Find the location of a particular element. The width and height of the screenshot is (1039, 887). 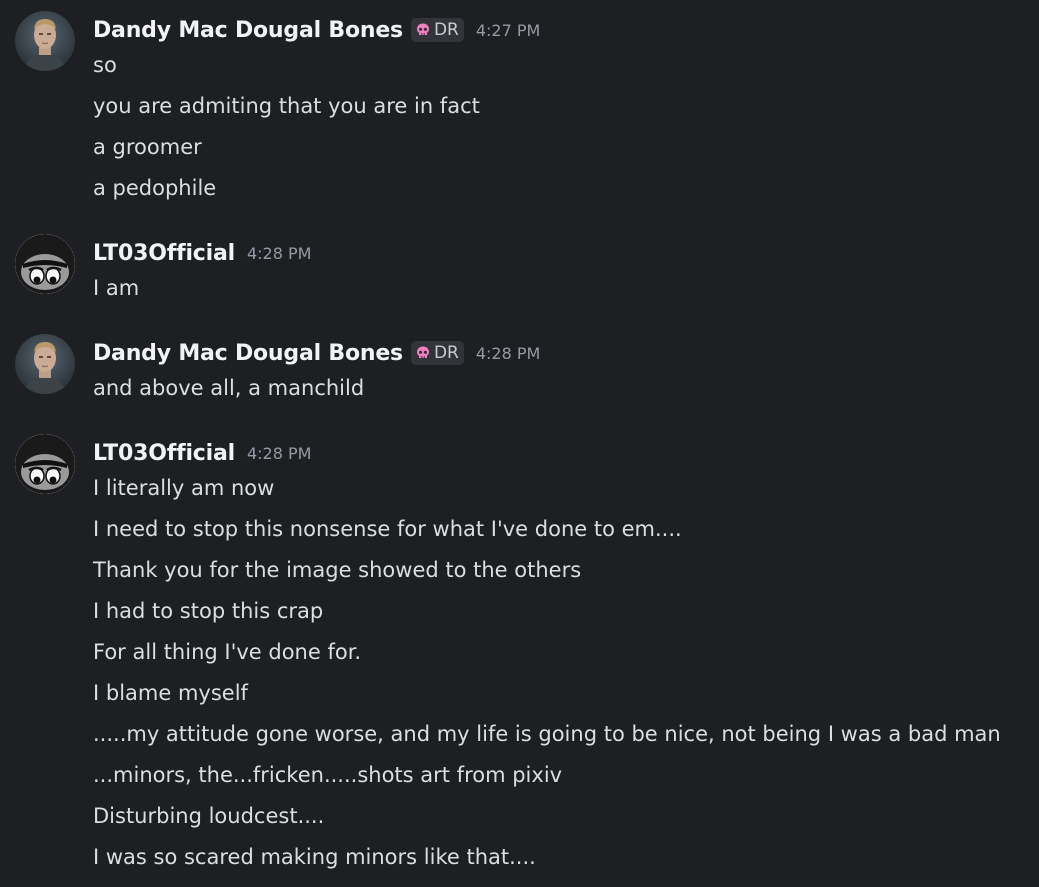

message-line: I am is located at coordinates (116, 288).